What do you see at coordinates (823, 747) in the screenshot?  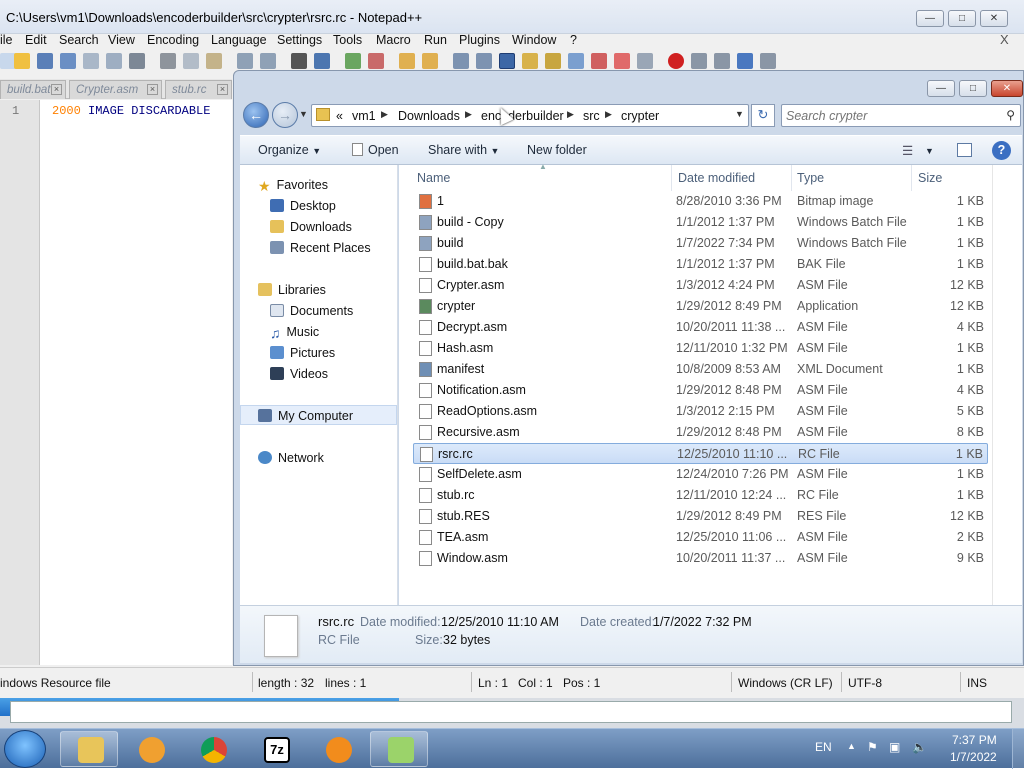 I see `language-indicator: EN` at bounding box center [823, 747].